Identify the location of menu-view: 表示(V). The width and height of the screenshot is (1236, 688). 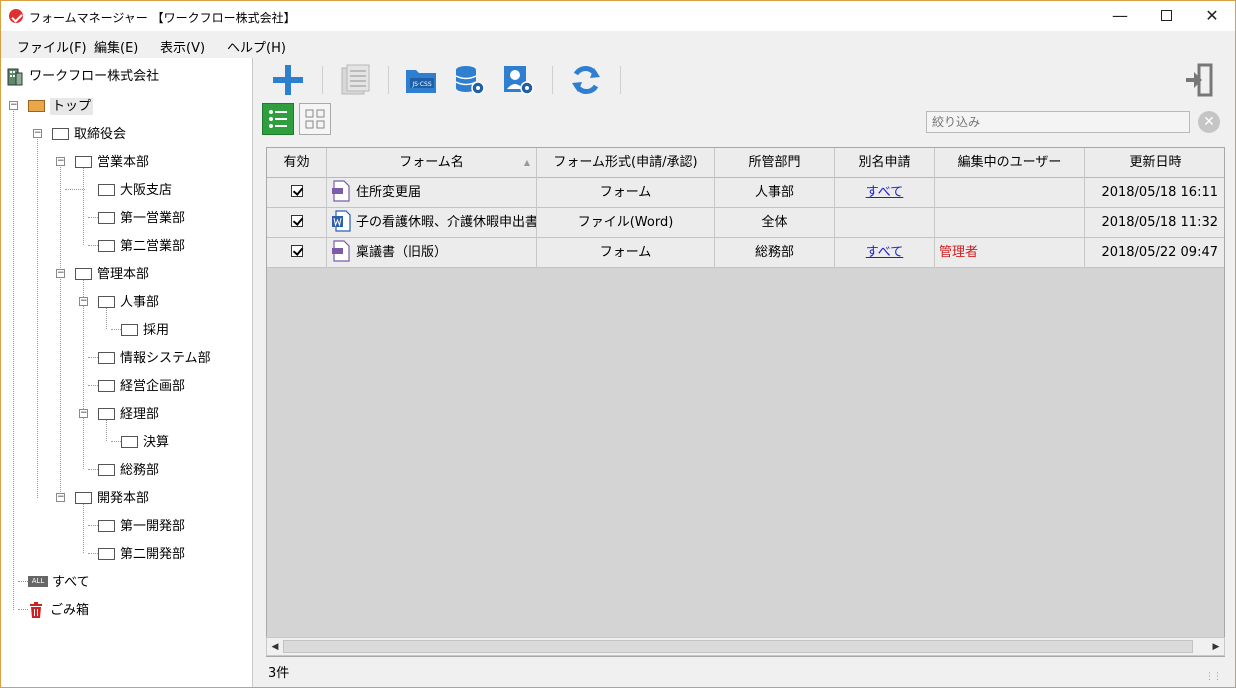
(182, 46).